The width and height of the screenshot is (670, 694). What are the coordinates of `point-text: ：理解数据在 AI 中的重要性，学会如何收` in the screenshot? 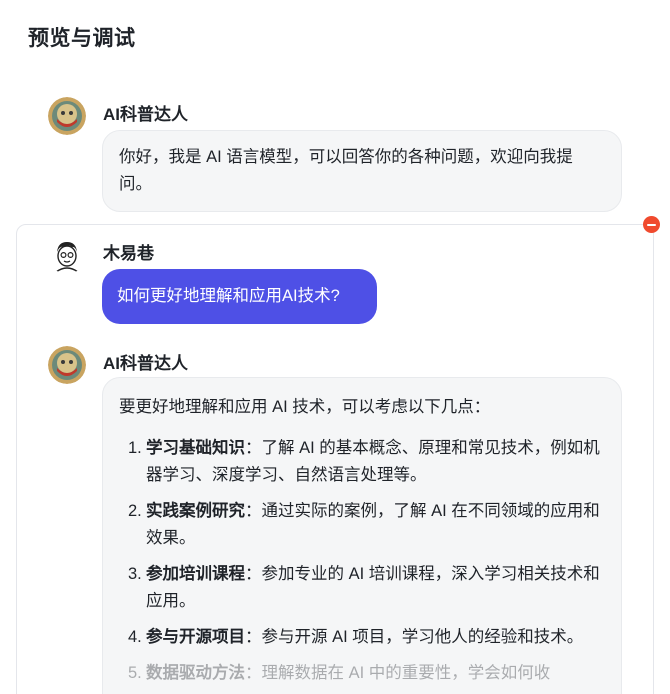 It's located at (398, 673).